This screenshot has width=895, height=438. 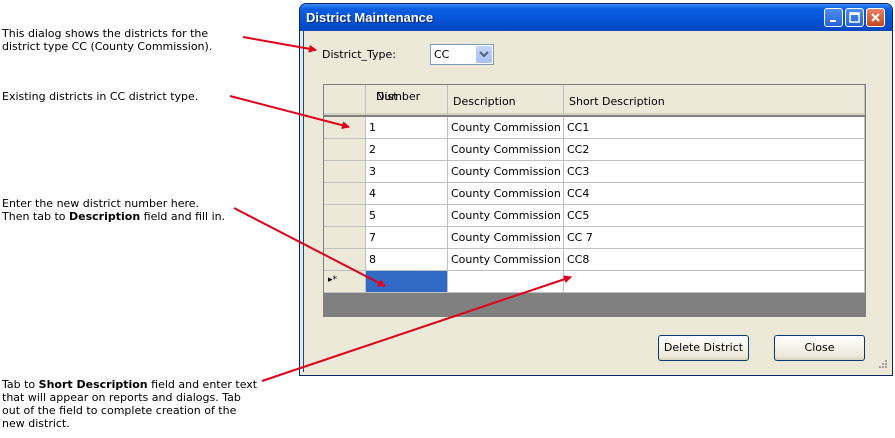 What do you see at coordinates (309, 247) in the screenshot?
I see `arrow-to-new-number-cell` at bounding box center [309, 247].